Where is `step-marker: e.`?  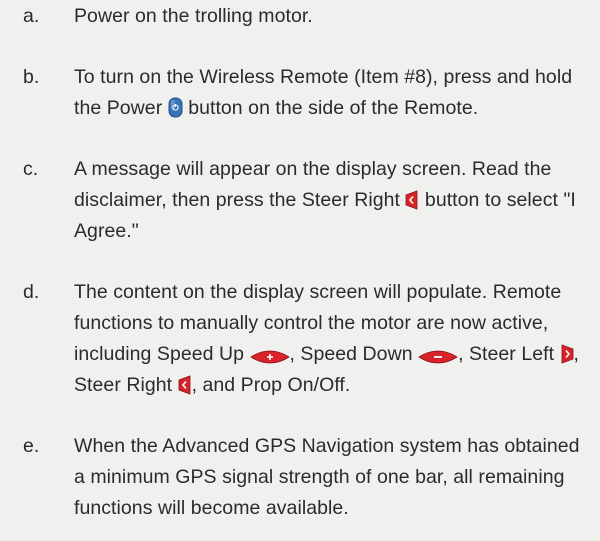
step-marker: e. is located at coordinates (31, 446).